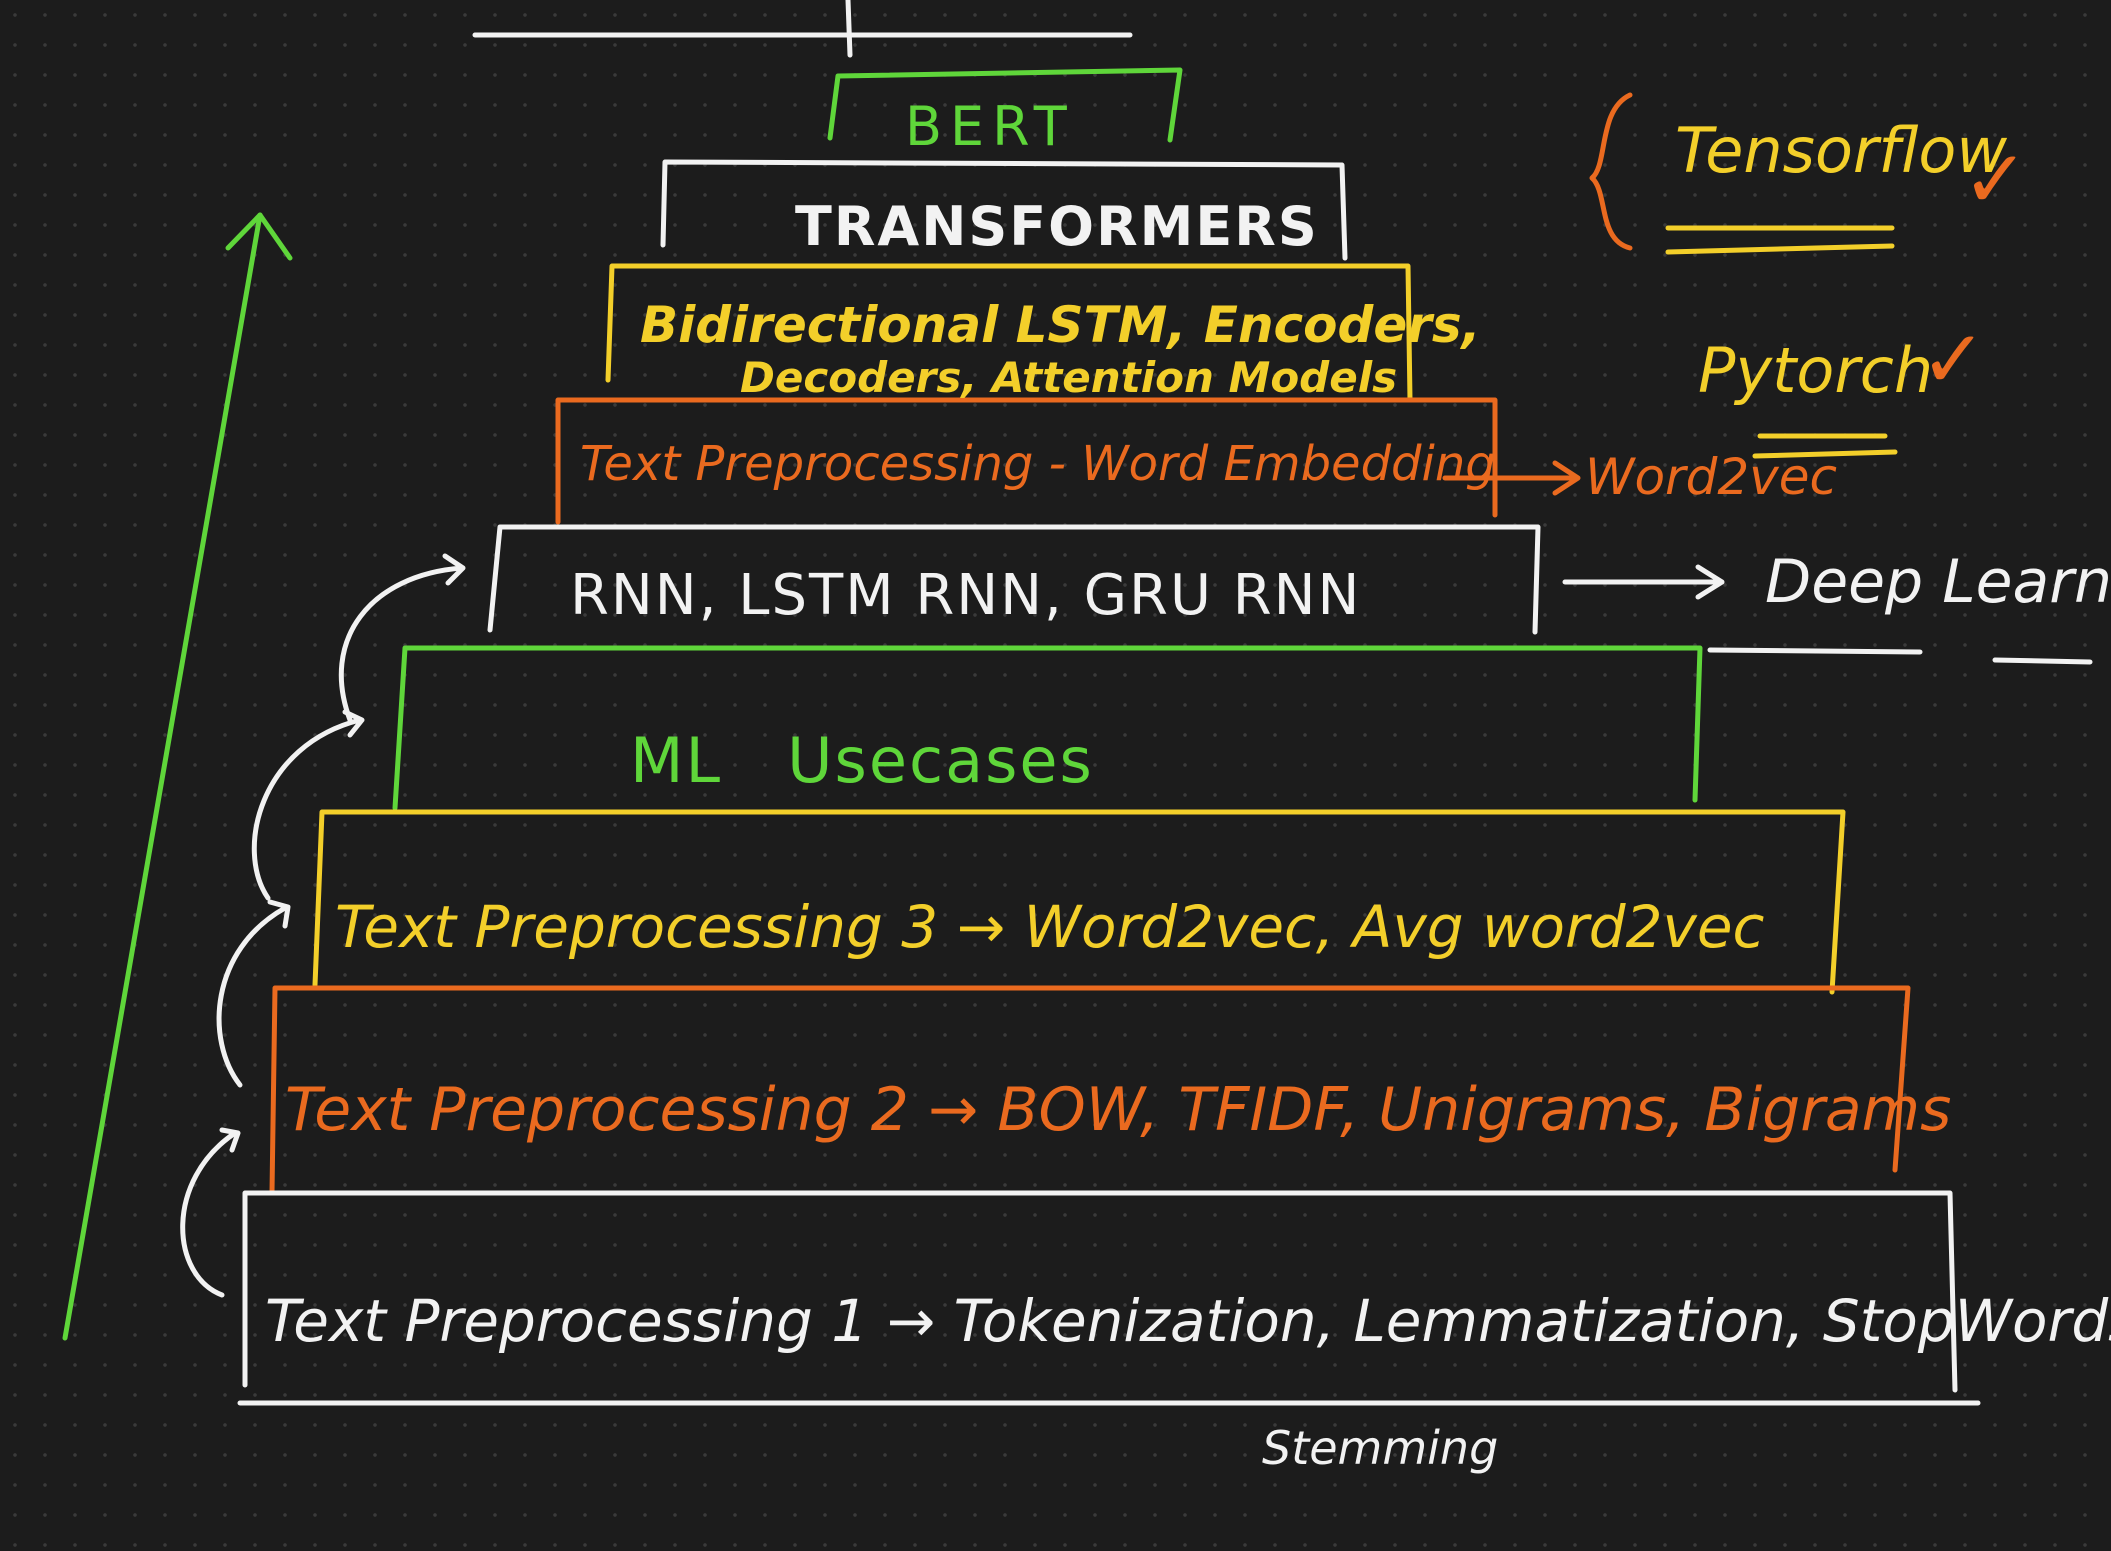 This screenshot has height=1551, width=2111. Describe the element at coordinates (1038, 464) in the screenshot. I see `word-embedding-label: Text Preprocessing - Word Embedding` at that location.